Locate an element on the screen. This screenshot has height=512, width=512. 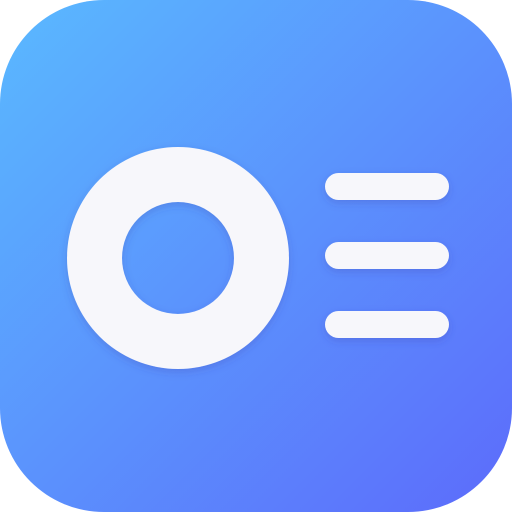
list-line-bottom is located at coordinates (387, 324).